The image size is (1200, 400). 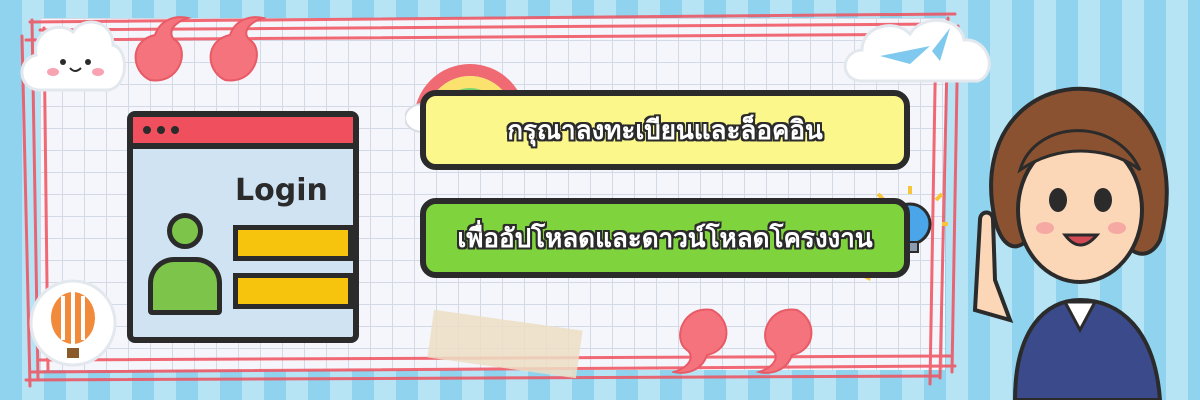 I want to click on message-upload-download: เพื่ออัปโหลดและดาวน์โหลดโครงงาน, so click(x=665, y=238).